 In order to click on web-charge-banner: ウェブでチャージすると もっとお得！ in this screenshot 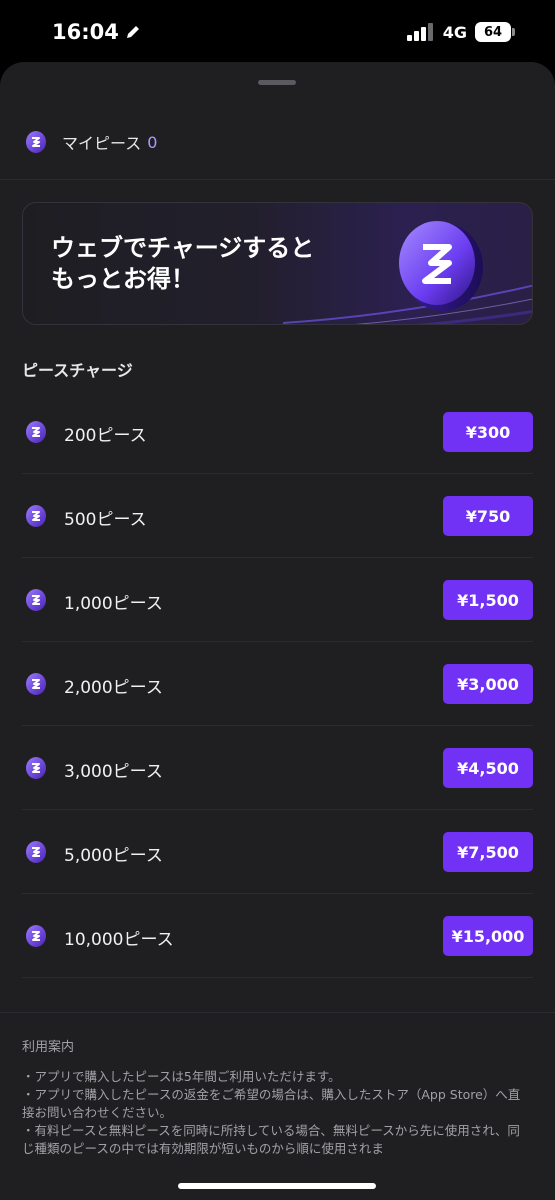, I will do `click(277, 263)`.